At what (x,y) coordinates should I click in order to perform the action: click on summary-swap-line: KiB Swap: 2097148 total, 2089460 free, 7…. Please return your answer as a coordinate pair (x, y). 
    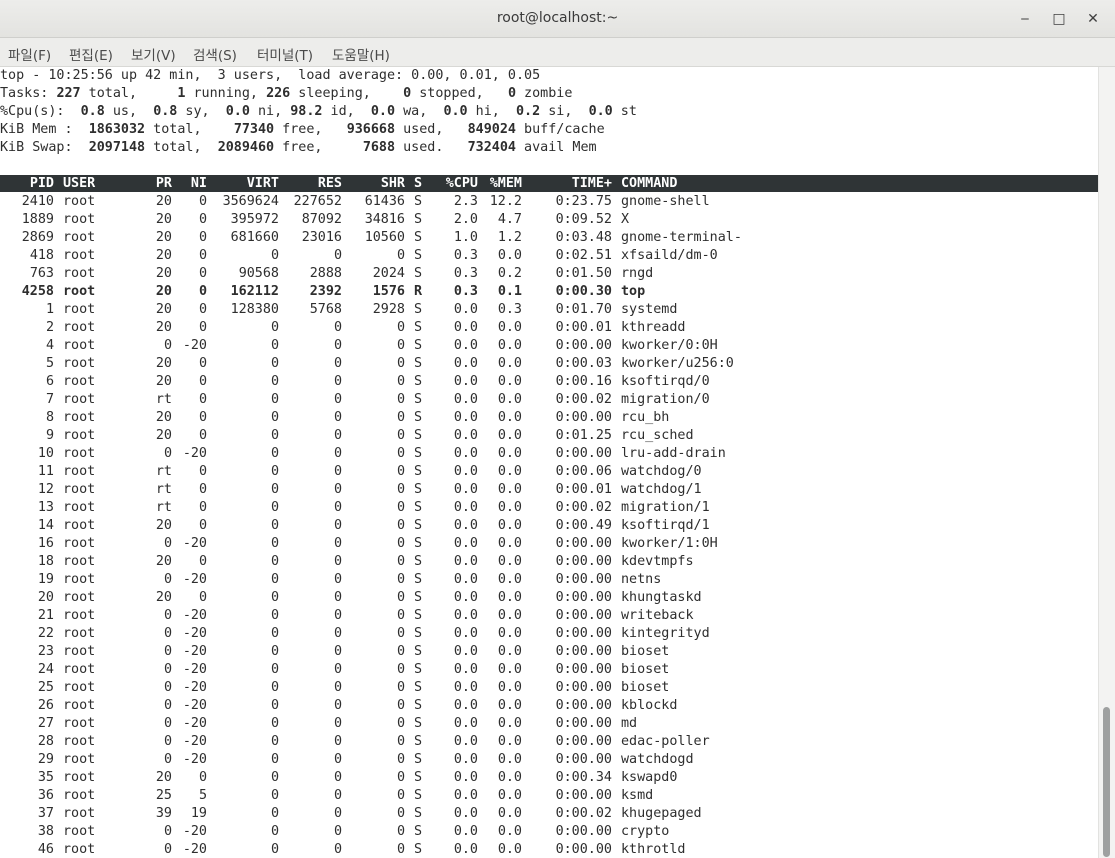
    Looking at the image, I should click on (298, 147).